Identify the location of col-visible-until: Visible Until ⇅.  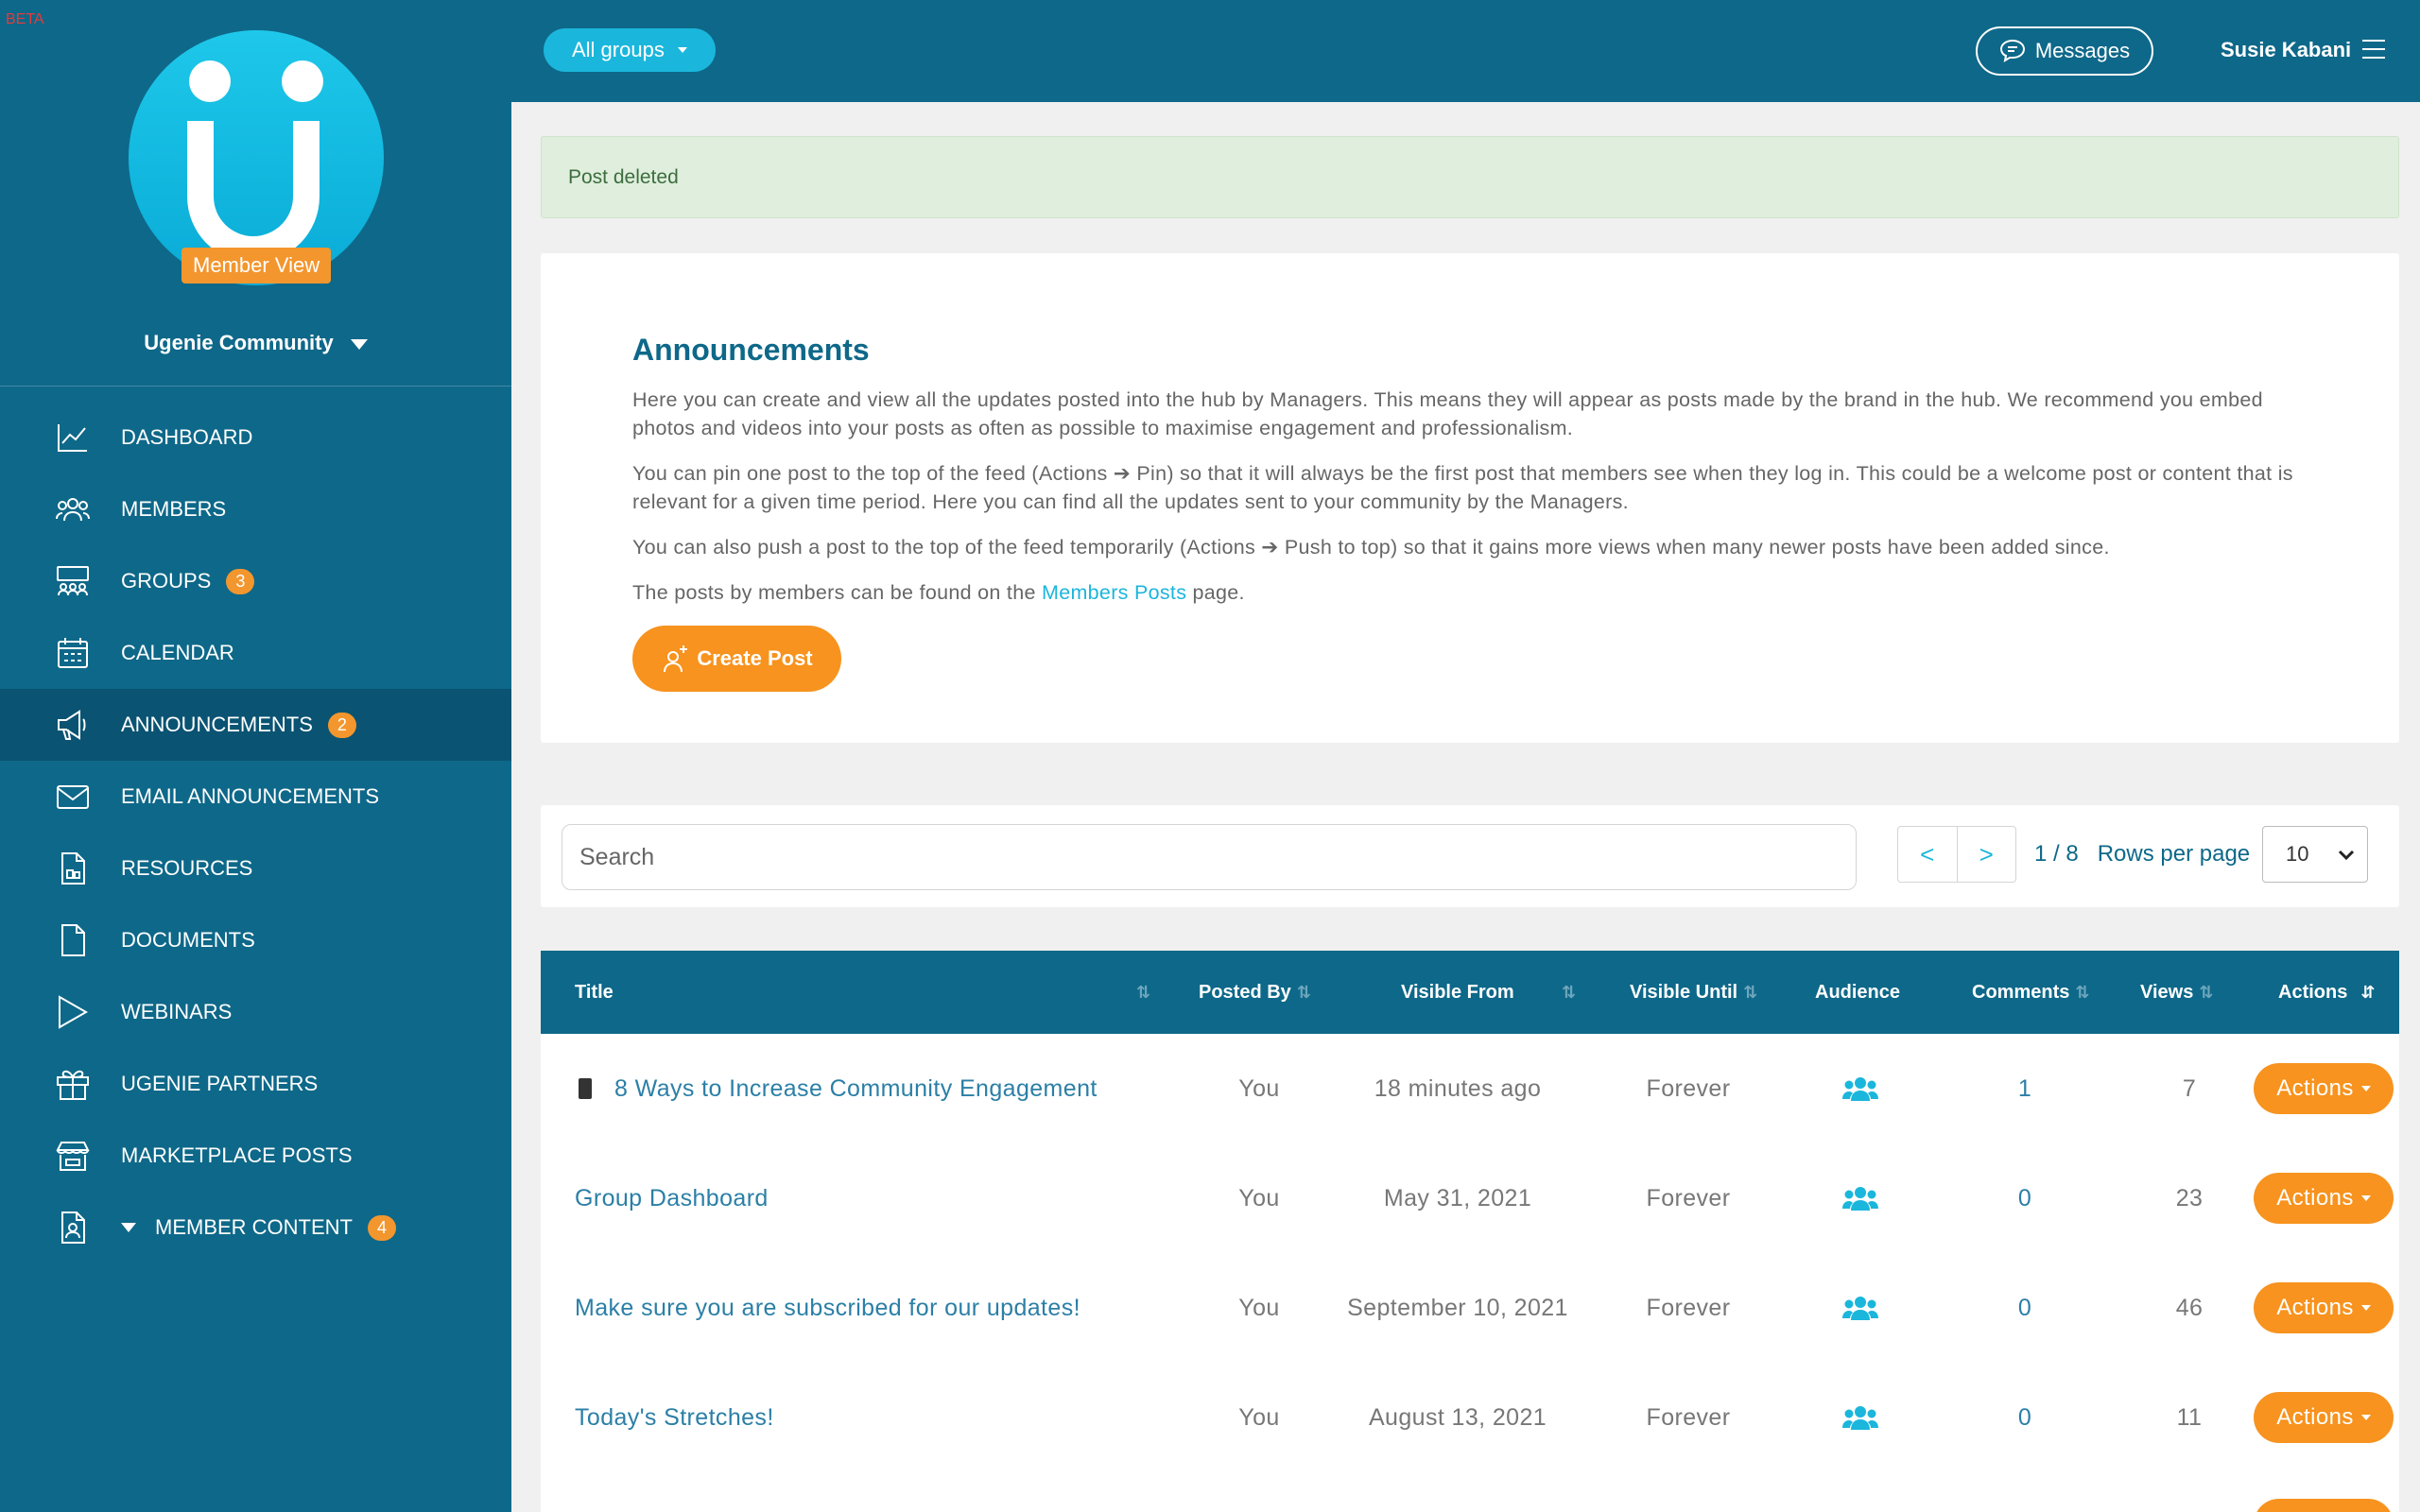
(1694, 992).